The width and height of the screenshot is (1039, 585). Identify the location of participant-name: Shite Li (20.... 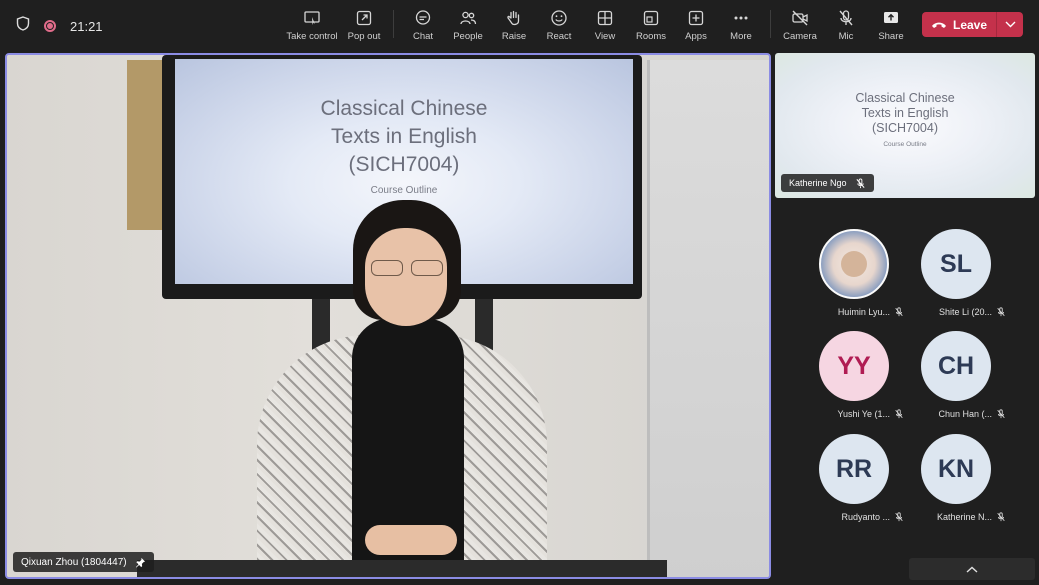
(965, 312).